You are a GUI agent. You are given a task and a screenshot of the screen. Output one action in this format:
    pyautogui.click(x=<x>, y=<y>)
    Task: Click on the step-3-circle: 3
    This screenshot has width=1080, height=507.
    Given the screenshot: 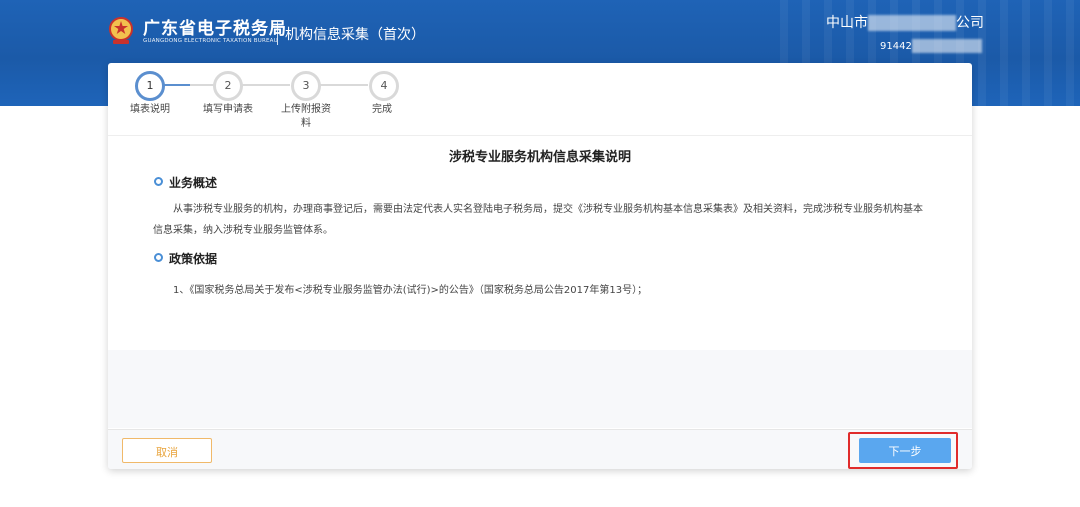 What is the action you would take?
    pyautogui.click(x=306, y=86)
    